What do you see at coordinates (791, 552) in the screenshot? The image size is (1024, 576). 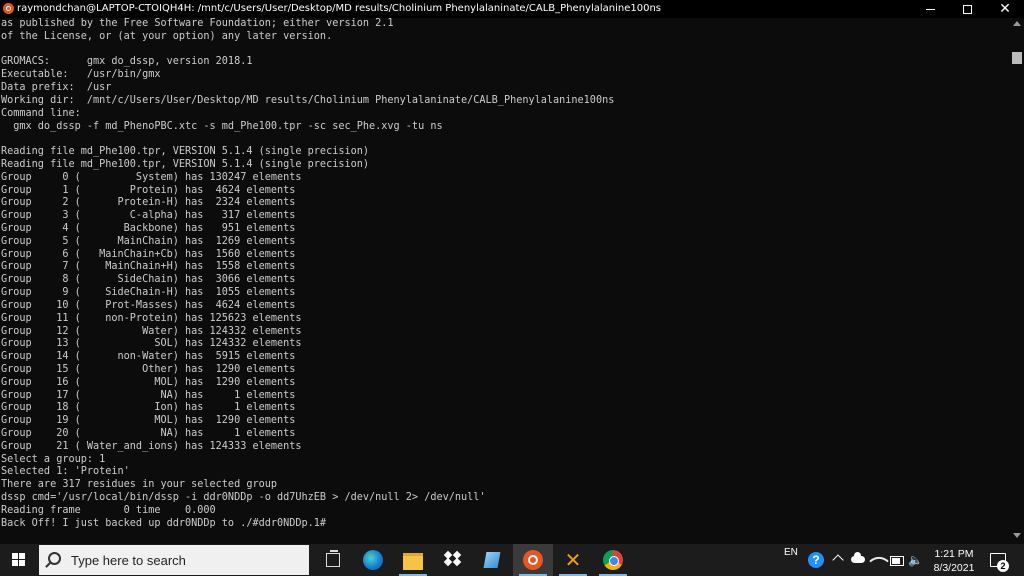 I see `language-indicator: EN` at bounding box center [791, 552].